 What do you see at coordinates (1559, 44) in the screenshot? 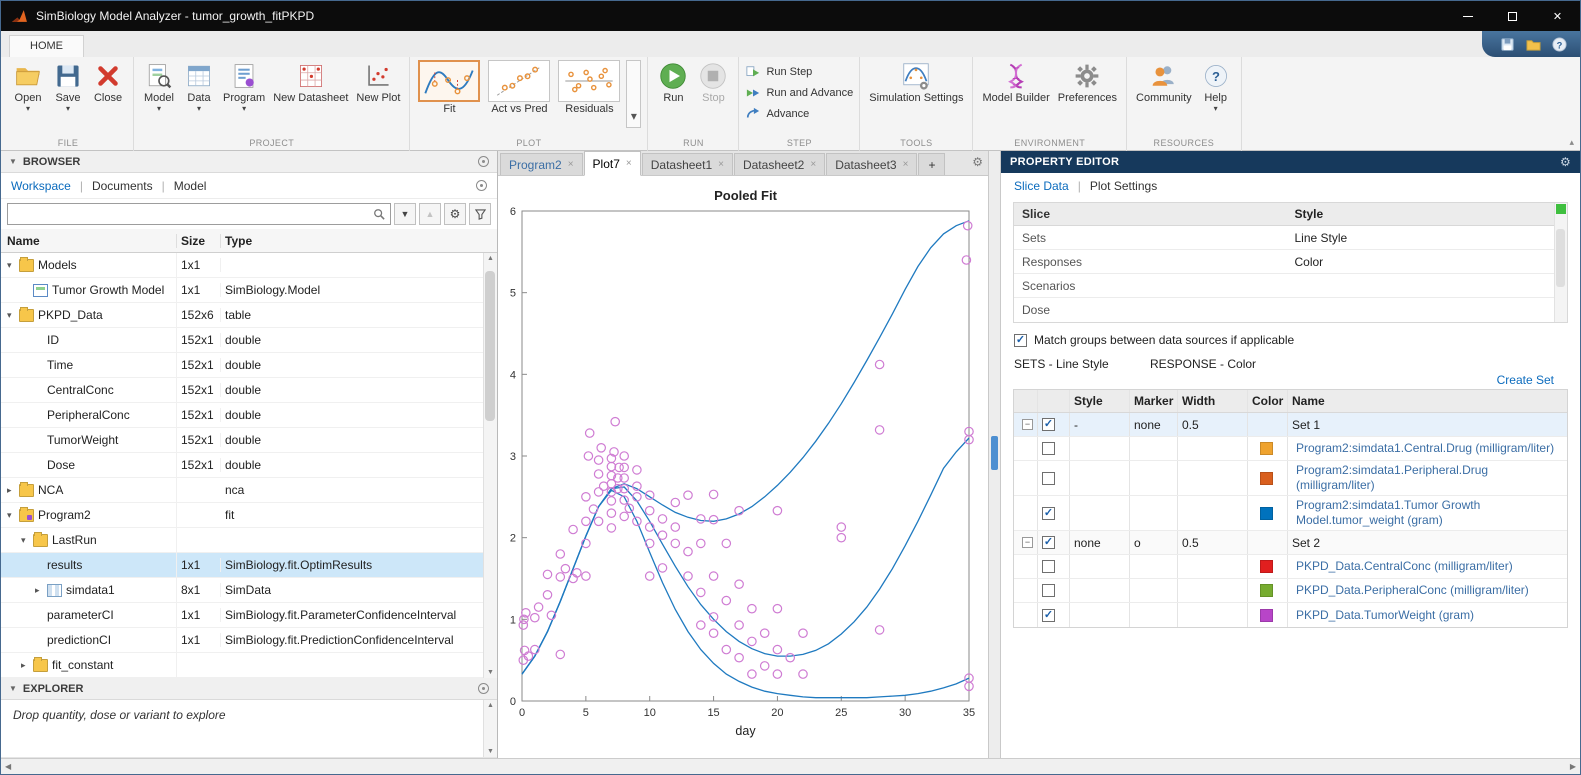
I see `quick-help-button: ?` at bounding box center [1559, 44].